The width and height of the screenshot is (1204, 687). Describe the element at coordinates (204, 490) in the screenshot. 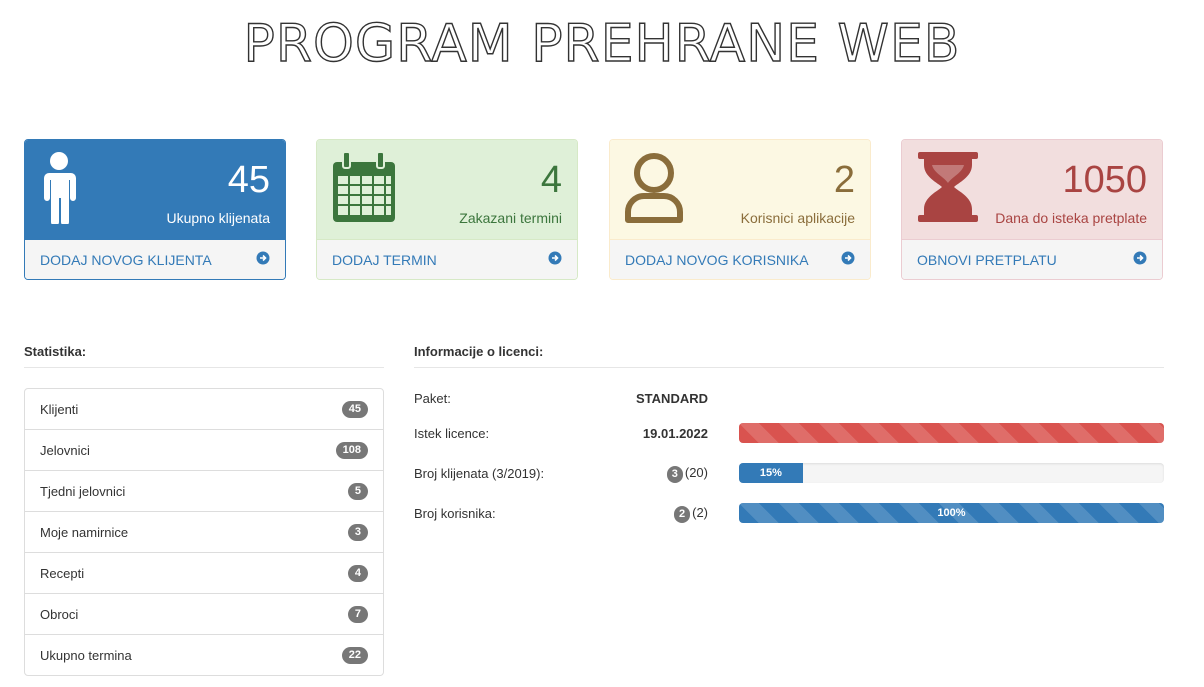

I see `list-item: Tjedni jelovnici 5` at that location.